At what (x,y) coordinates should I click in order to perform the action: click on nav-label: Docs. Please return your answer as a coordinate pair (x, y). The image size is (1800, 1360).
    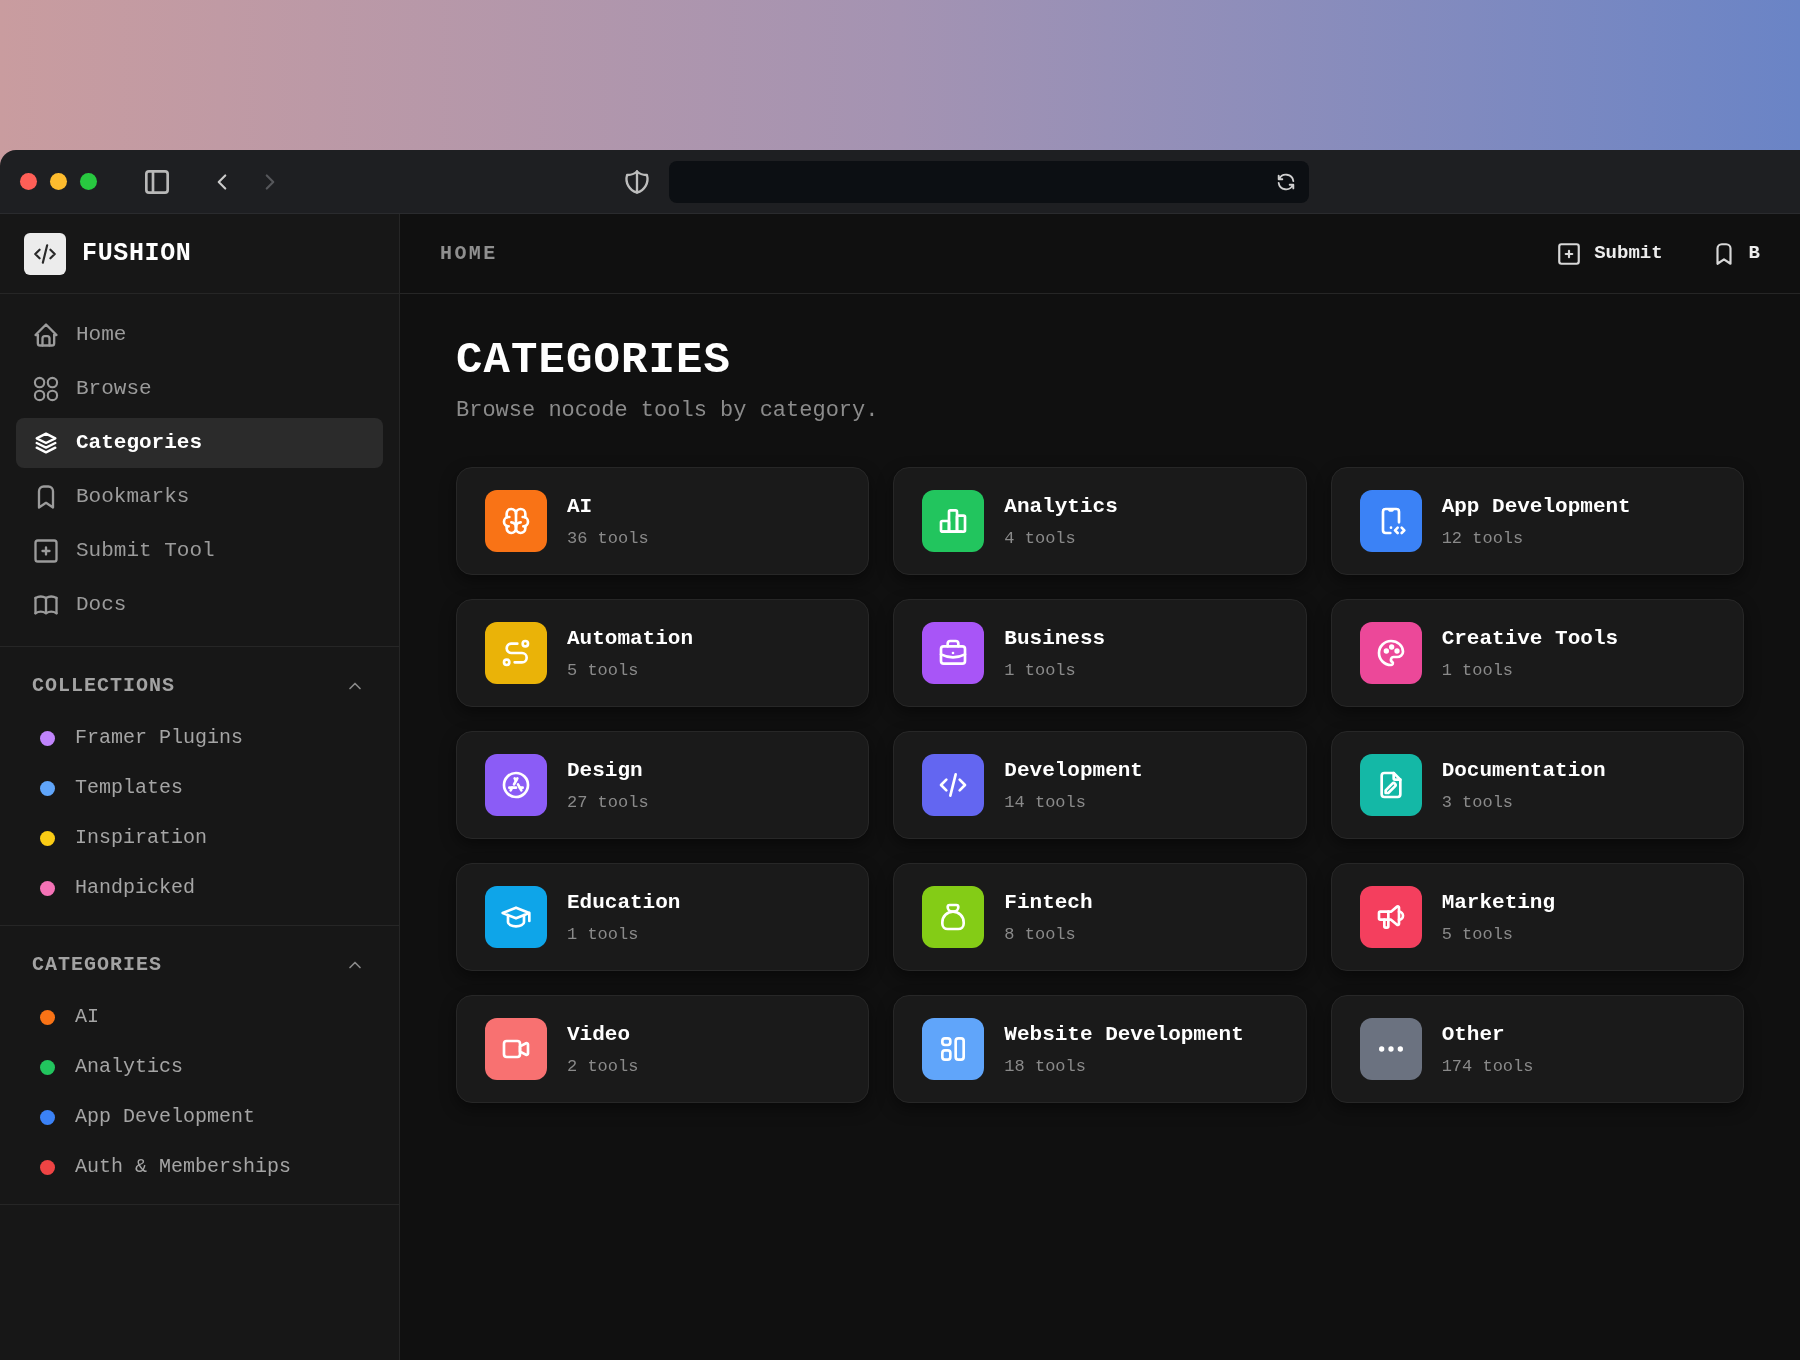
    Looking at the image, I should click on (101, 605).